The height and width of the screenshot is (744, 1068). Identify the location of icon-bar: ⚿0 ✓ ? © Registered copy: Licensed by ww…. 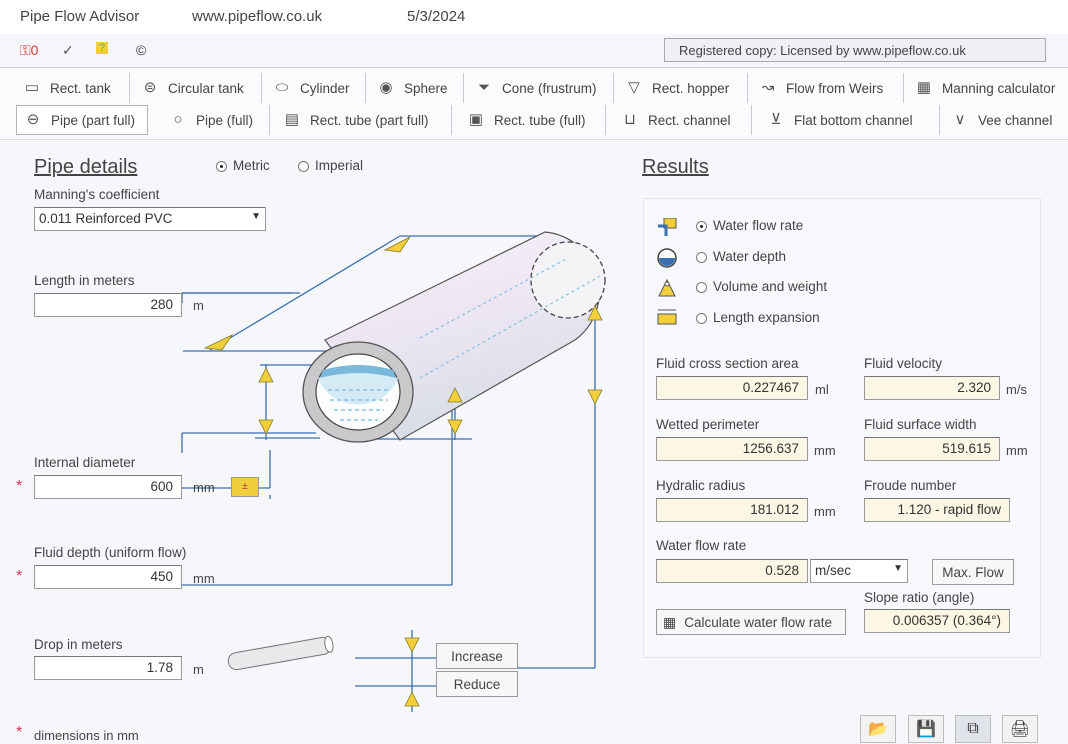
(534, 51).